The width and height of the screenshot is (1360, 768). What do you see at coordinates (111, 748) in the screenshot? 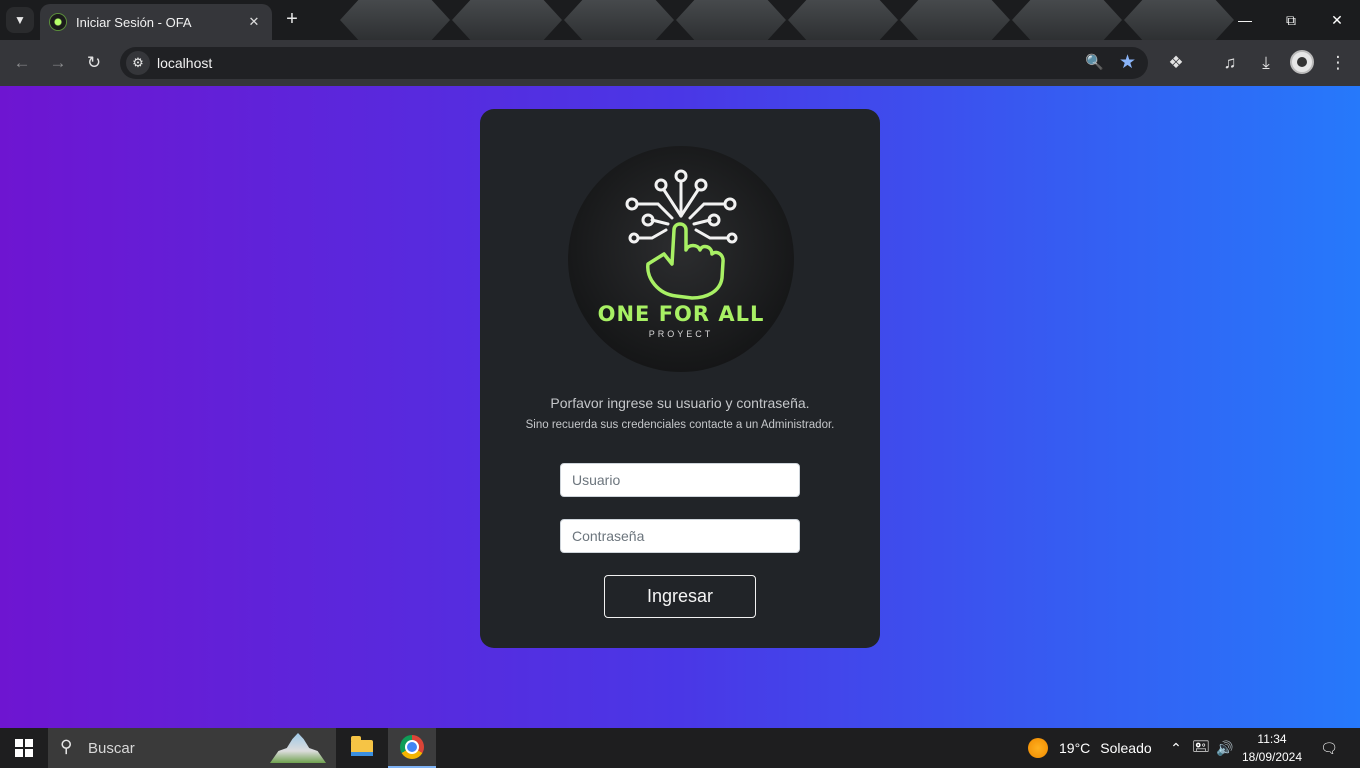
I see `taskbar-search-label: Buscar` at bounding box center [111, 748].